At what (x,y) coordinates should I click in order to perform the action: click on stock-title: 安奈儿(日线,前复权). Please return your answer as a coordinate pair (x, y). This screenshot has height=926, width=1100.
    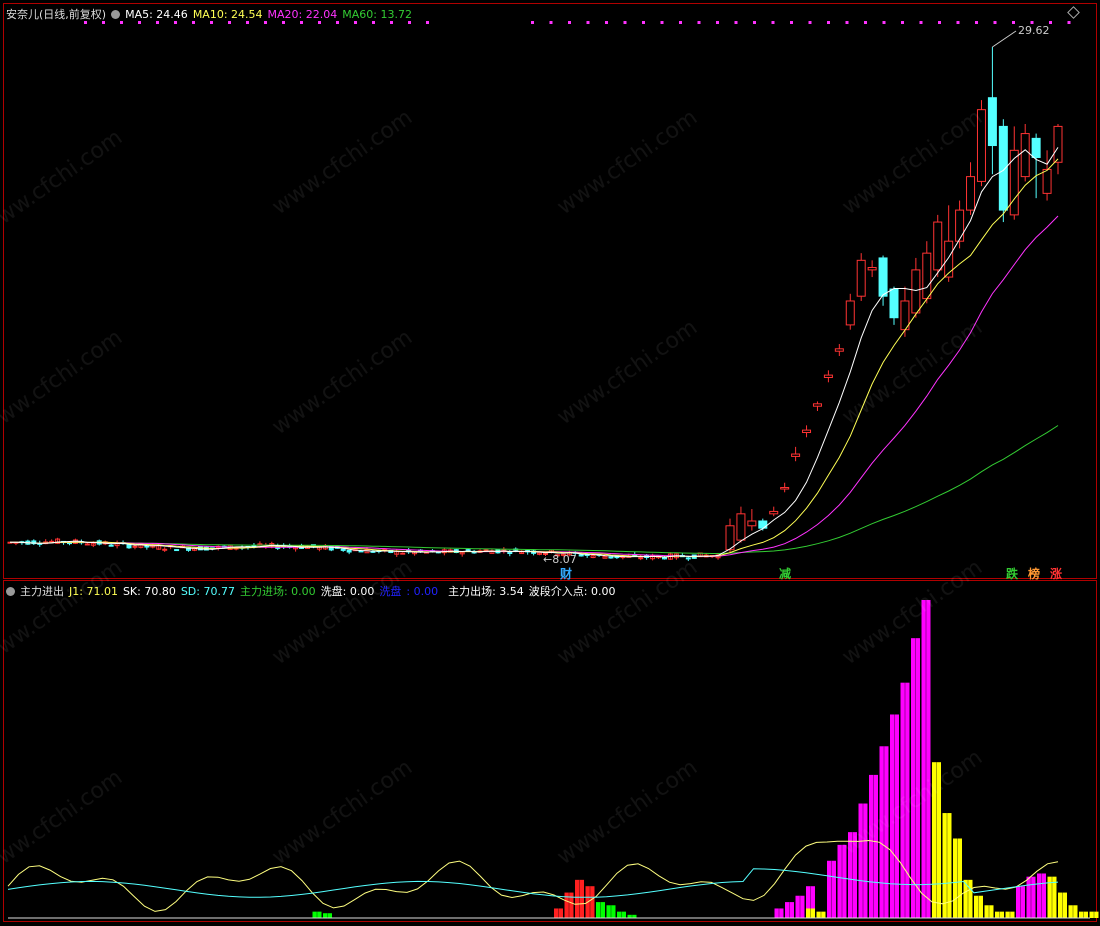
    Looking at the image, I should click on (56, 14).